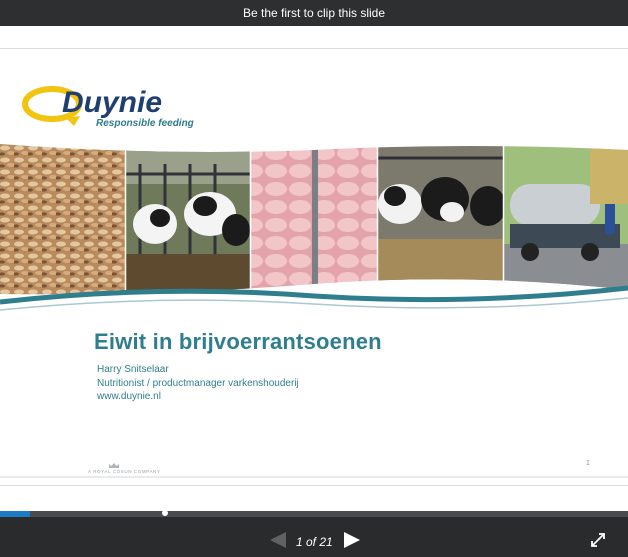  I want to click on footer-company-text: A ROYAL COSUN COMPANY, so click(124, 471).